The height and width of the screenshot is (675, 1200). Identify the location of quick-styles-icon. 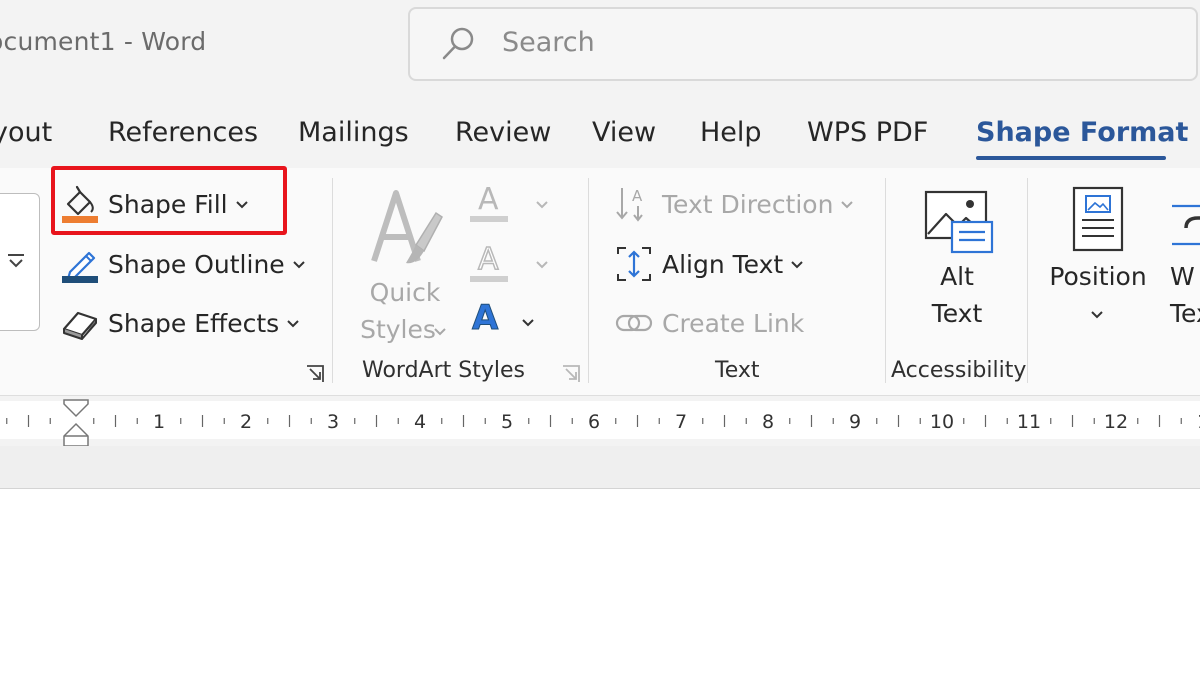
(407, 227).